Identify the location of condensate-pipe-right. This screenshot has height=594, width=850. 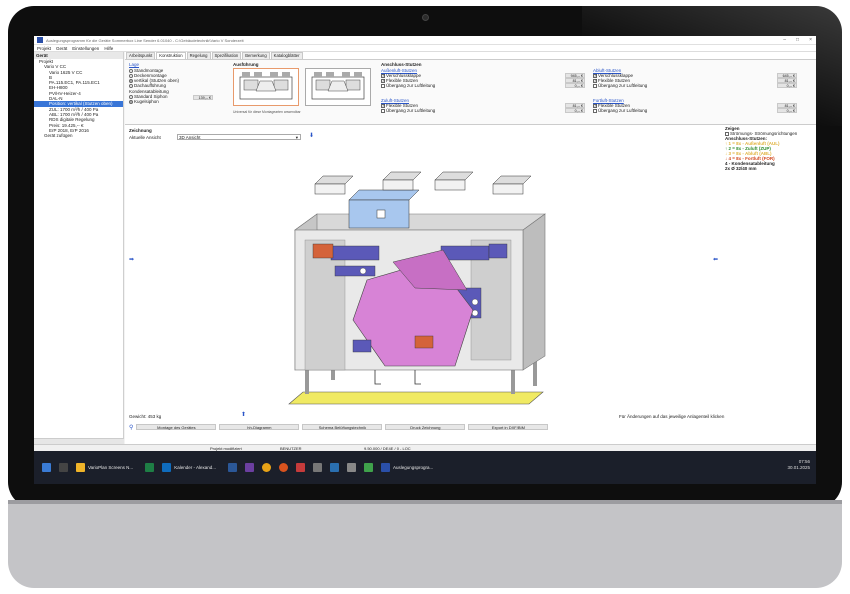
(417, 377).